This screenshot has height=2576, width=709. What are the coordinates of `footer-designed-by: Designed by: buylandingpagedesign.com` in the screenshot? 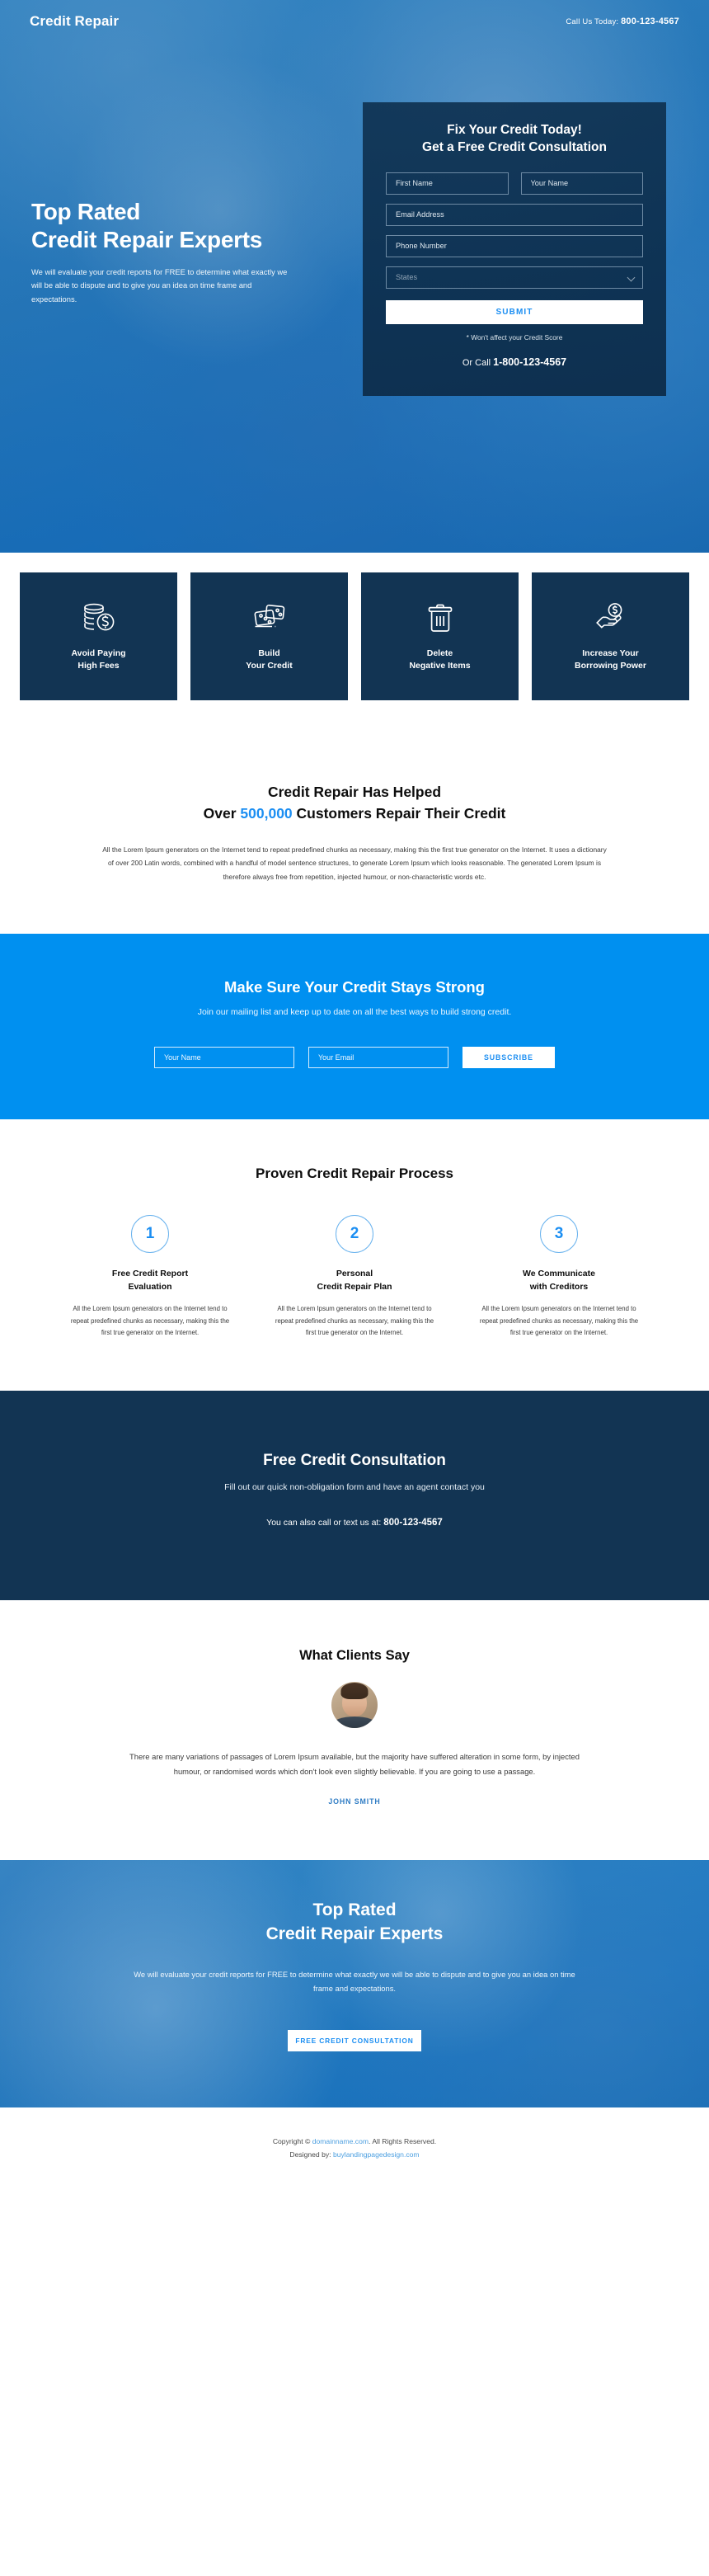 It's located at (354, 2155).